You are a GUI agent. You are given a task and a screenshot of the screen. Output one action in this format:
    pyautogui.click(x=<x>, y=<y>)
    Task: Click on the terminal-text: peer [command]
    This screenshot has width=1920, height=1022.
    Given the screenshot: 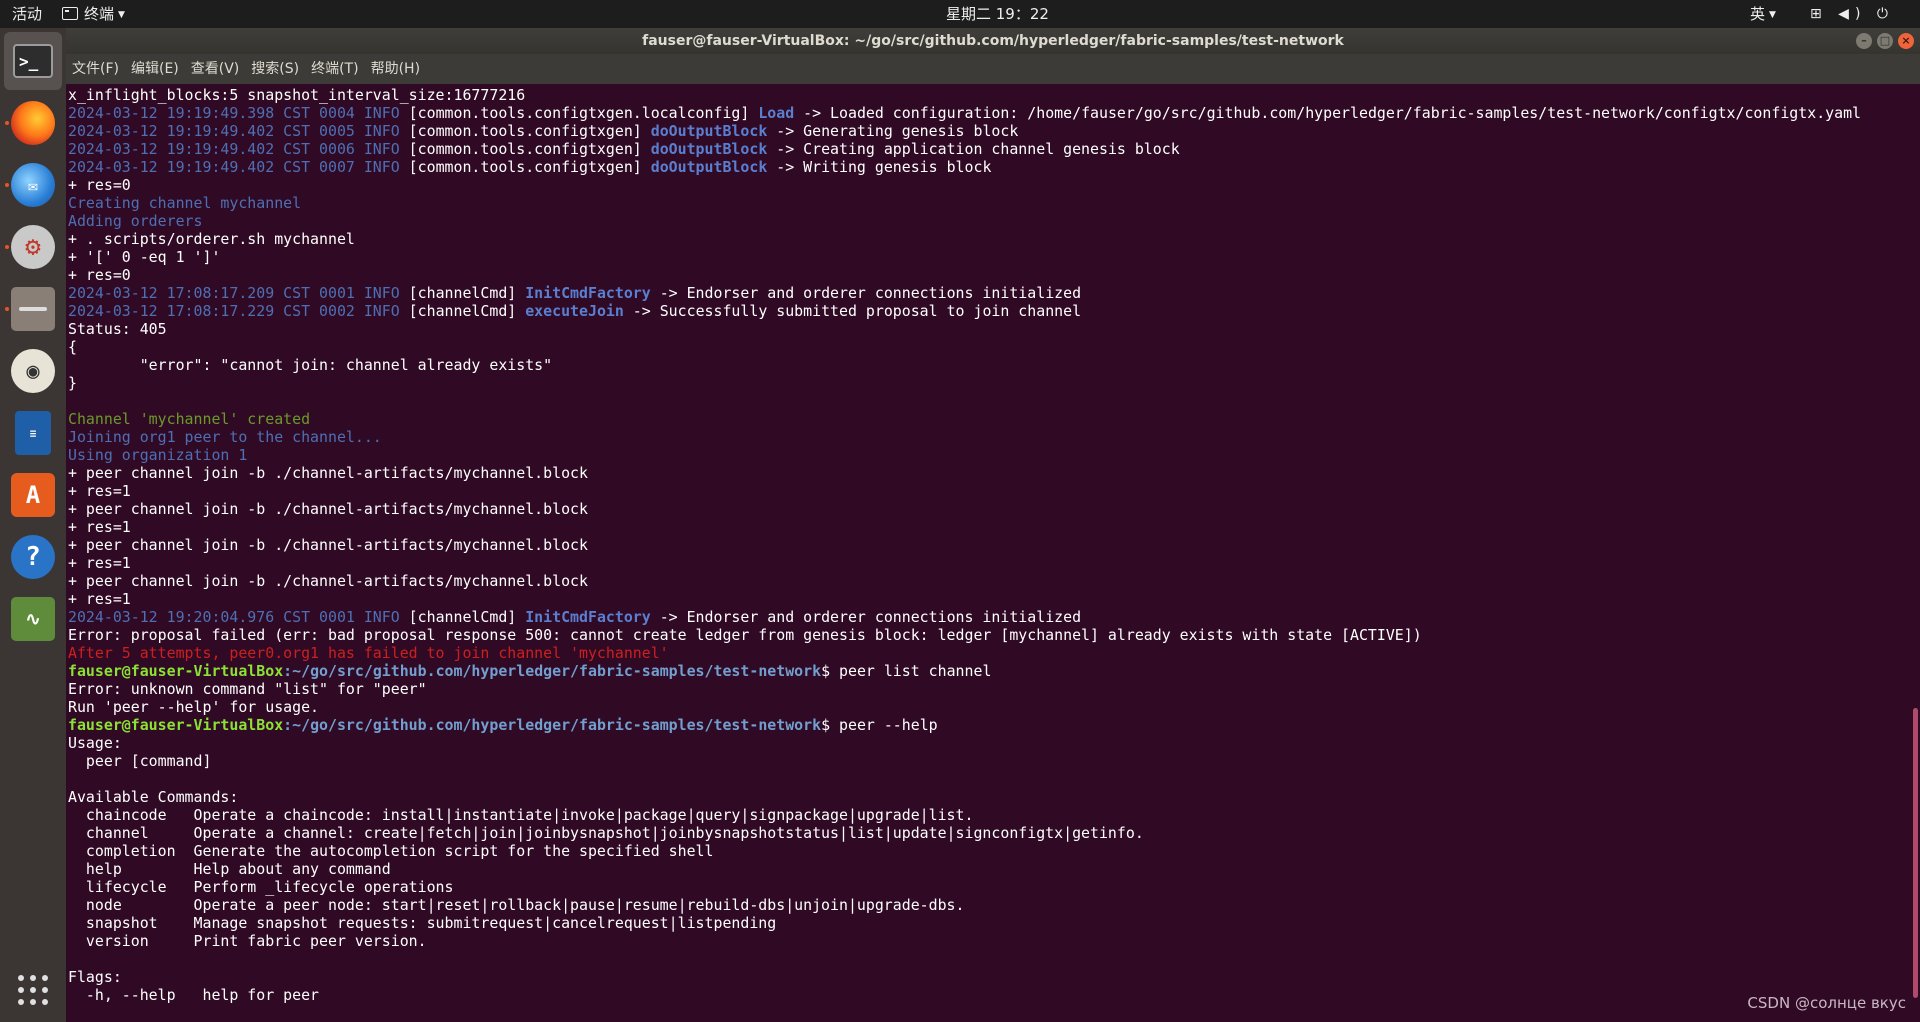 What is the action you would take?
    pyautogui.click(x=140, y=761)
    